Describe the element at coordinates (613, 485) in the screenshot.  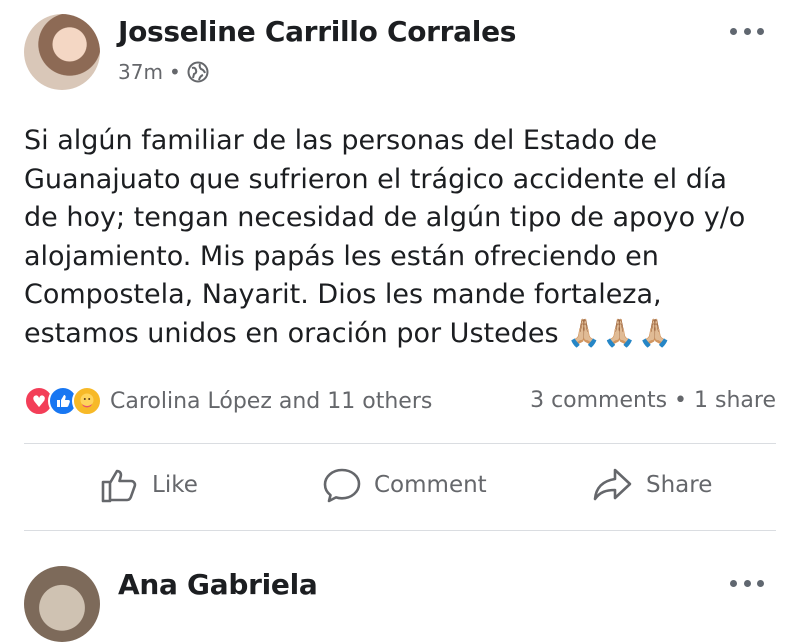
I see `share-arrow-icon` at that location.